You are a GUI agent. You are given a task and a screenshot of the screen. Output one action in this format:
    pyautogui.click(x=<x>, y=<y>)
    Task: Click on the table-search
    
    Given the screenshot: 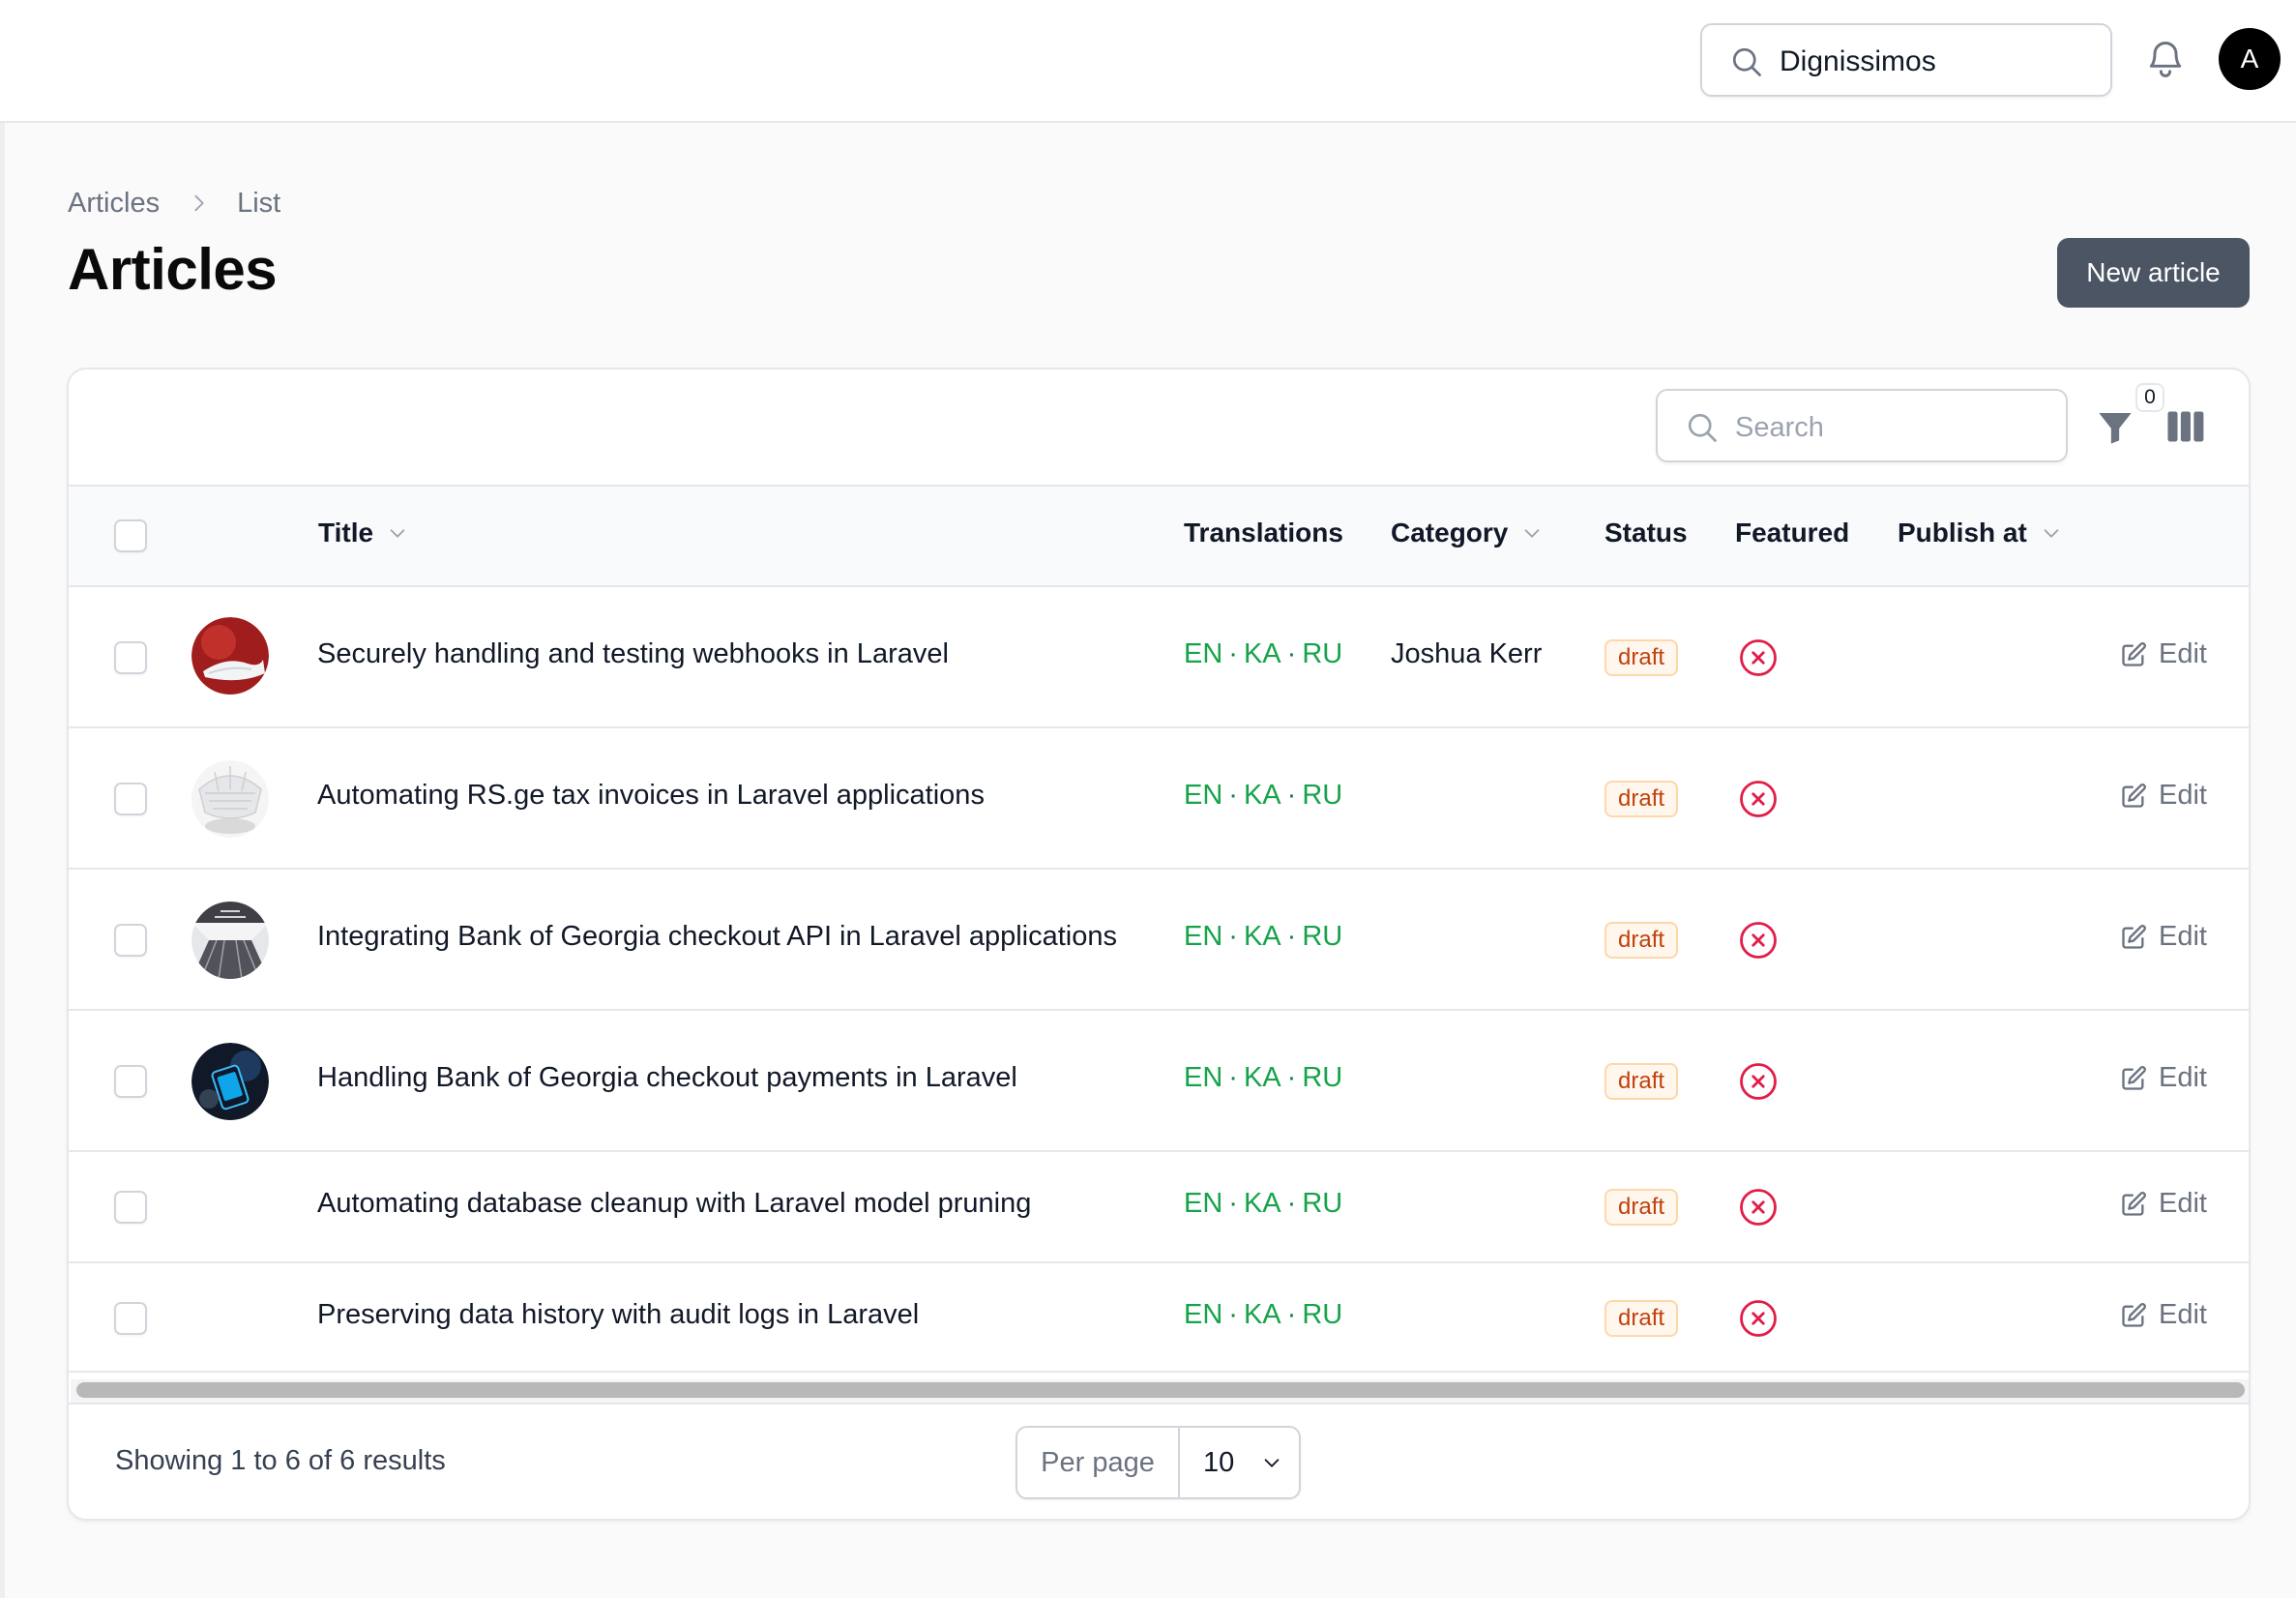 What is the action you would take?
    pyautogui.click(x=1862, y=425)
    